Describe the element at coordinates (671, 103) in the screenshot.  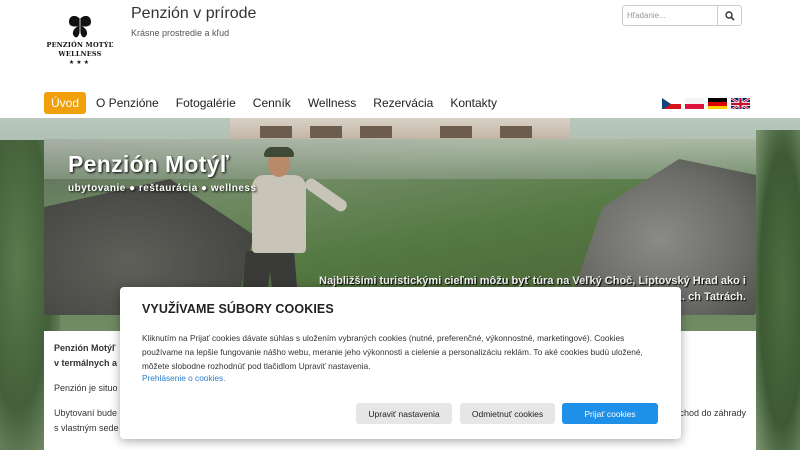
I see `flag-cz-icon` at that location.